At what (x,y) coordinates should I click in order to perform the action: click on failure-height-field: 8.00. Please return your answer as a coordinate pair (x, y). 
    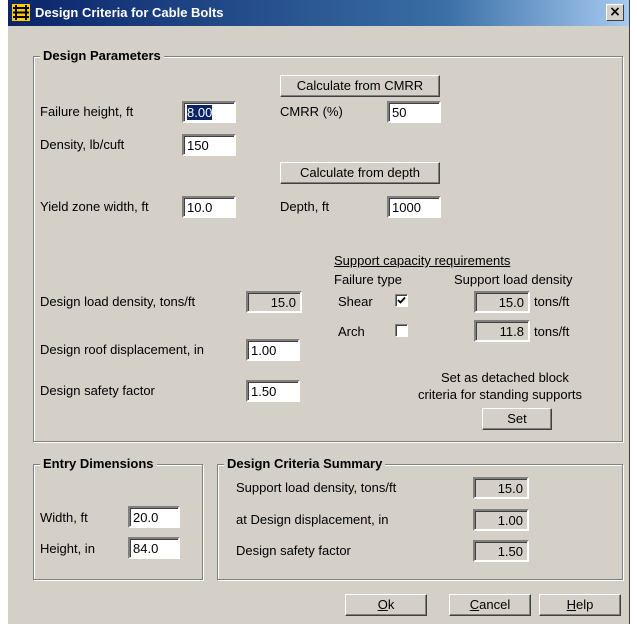
    Looking at the image, I should click on (209, 112).